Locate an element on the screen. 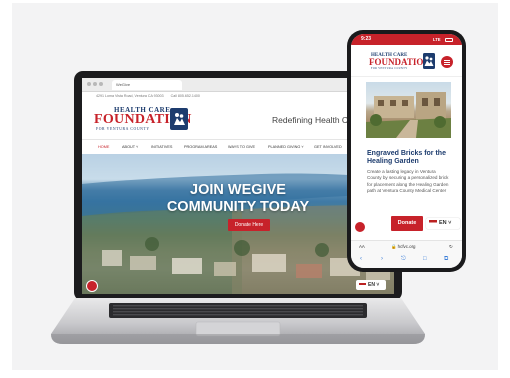 The image size is (510, 378). back-icon: ‹ is located at coordinates (361, 259).